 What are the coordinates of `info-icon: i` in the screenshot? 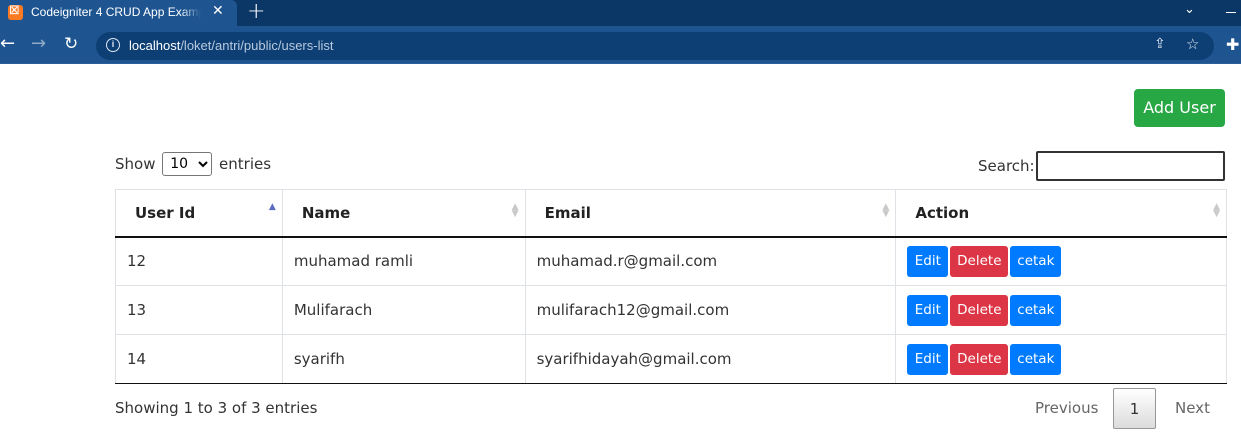 It's located at (113, 45).